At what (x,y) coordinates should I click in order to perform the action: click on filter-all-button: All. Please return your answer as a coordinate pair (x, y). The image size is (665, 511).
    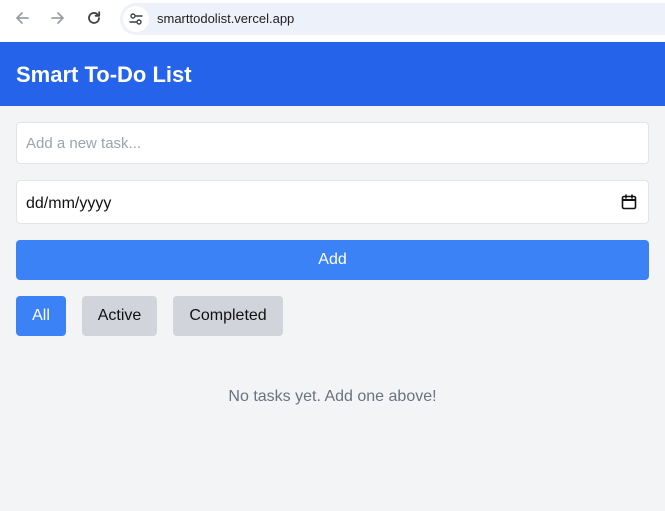
    Looking at the image, I should click on (41, 316).